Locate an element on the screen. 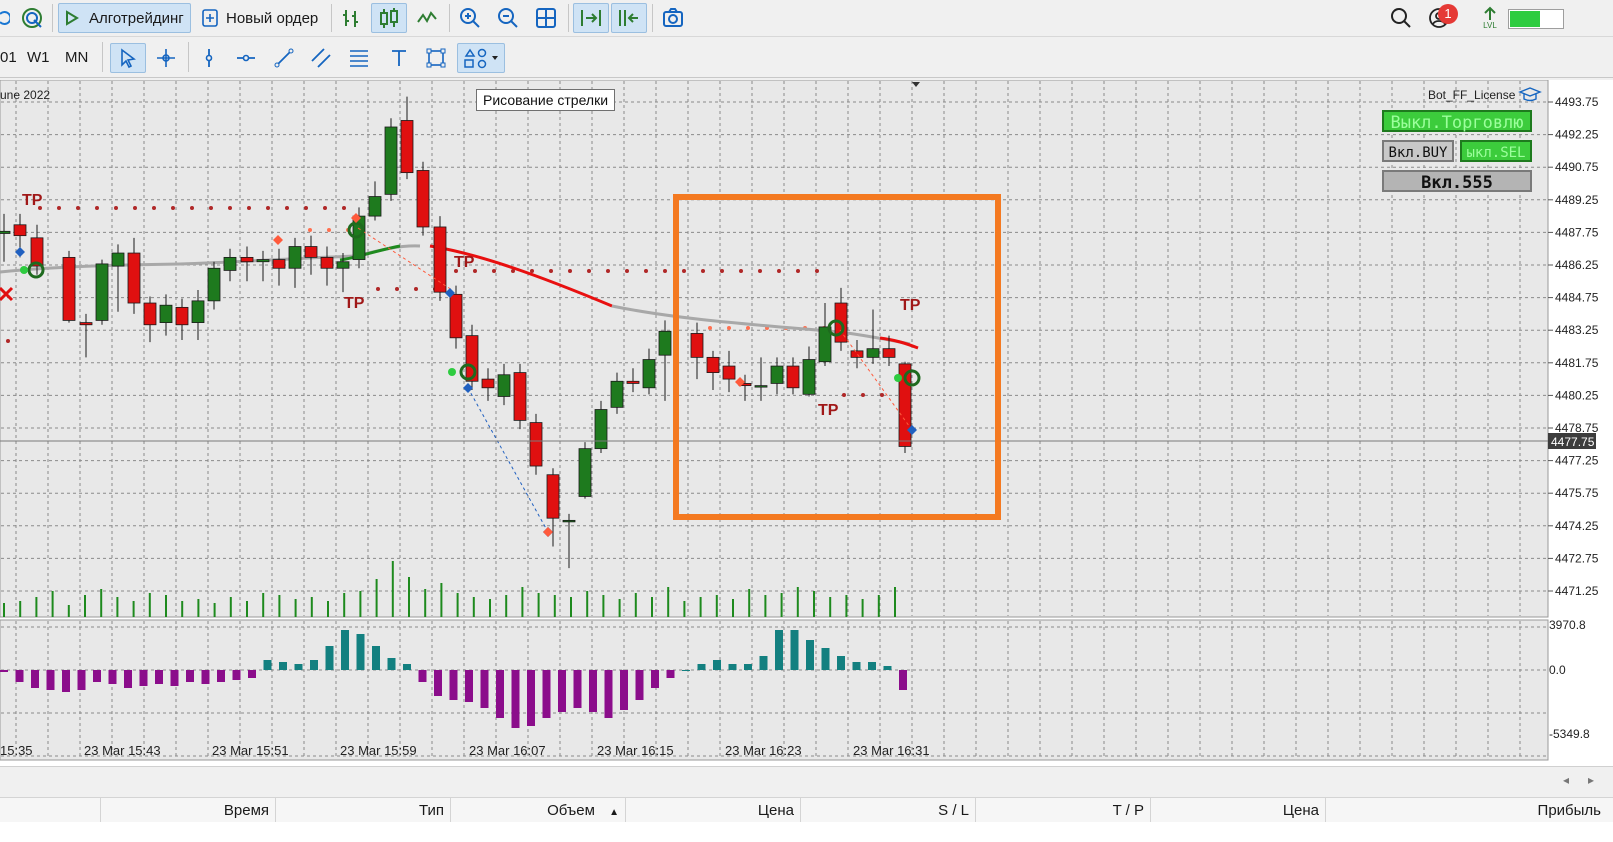 The image size is (1613, 842). buy-on-button: Вкл.BUY is located at coordinates (1418, 151).